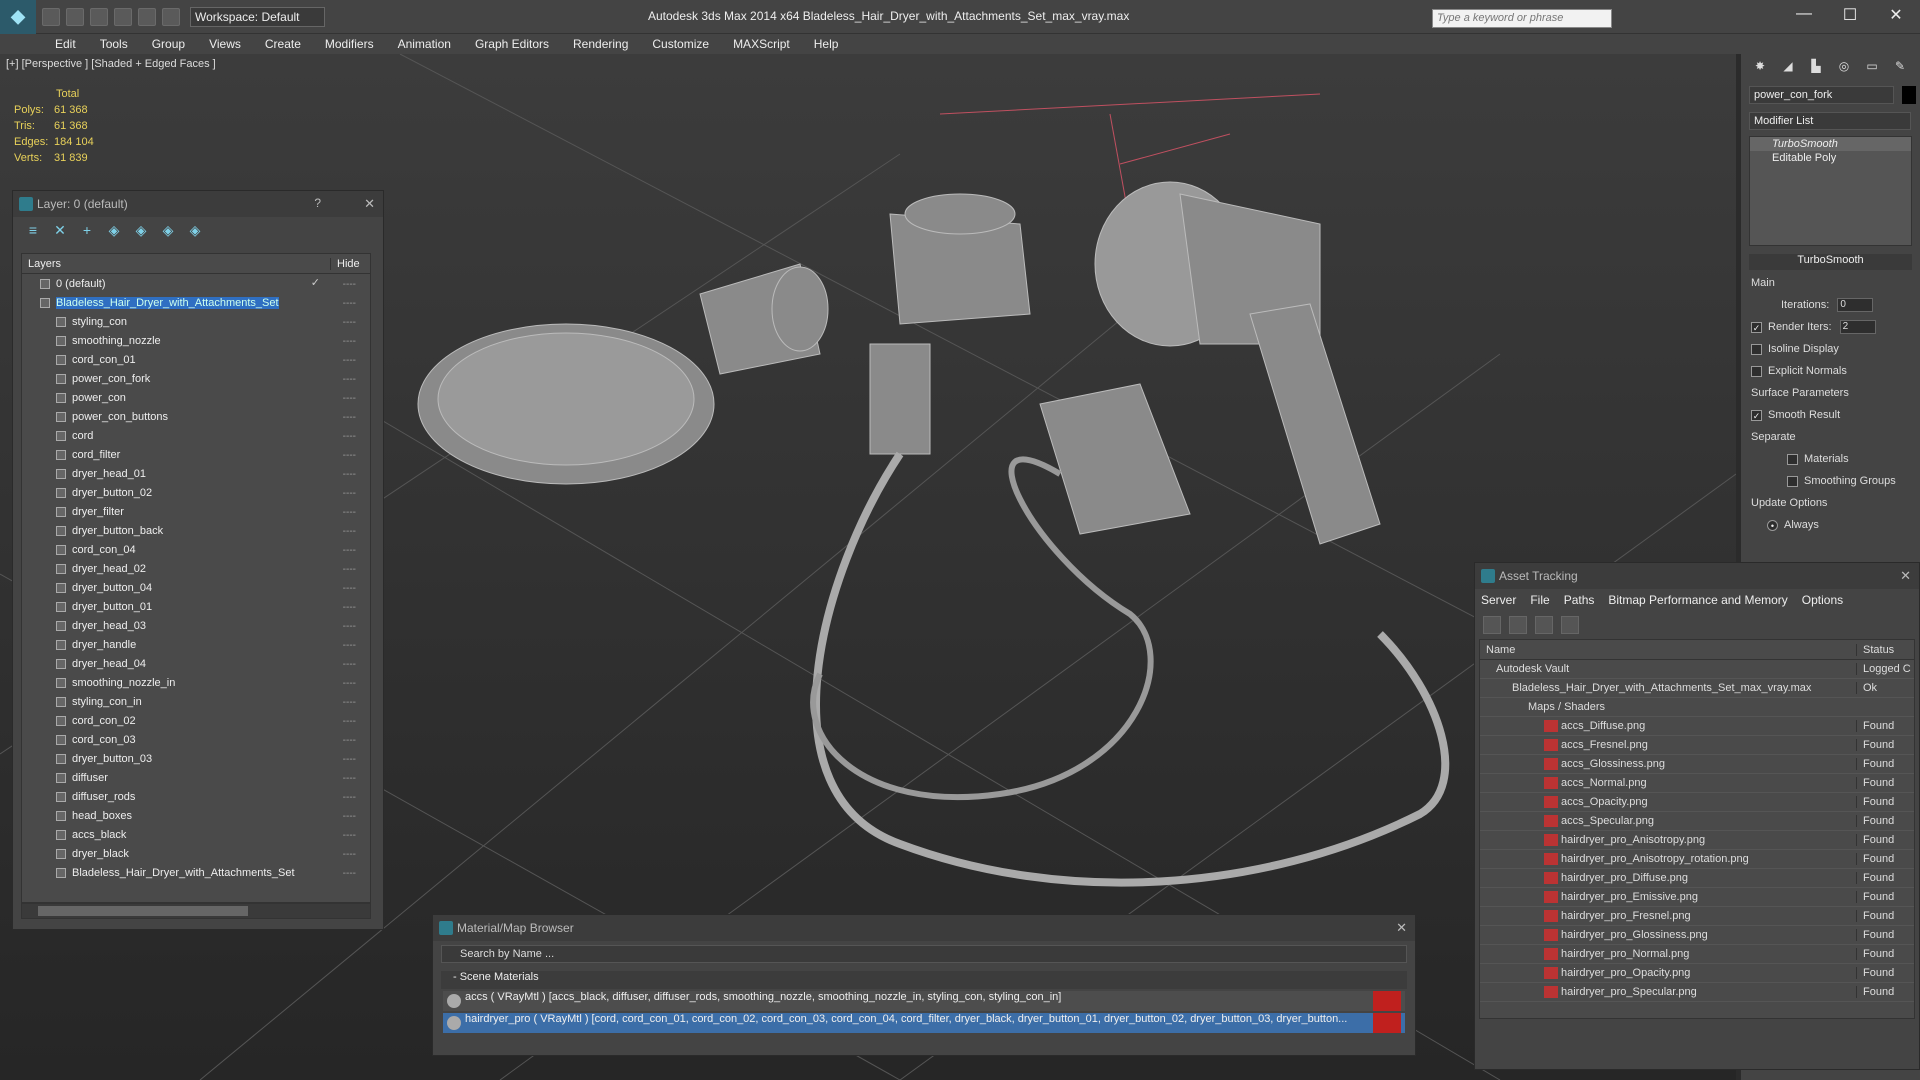  Describe the element at coordinates (924, 980) in the screenshot. I see `scene-materials-section: - Scene Materials` at that location.